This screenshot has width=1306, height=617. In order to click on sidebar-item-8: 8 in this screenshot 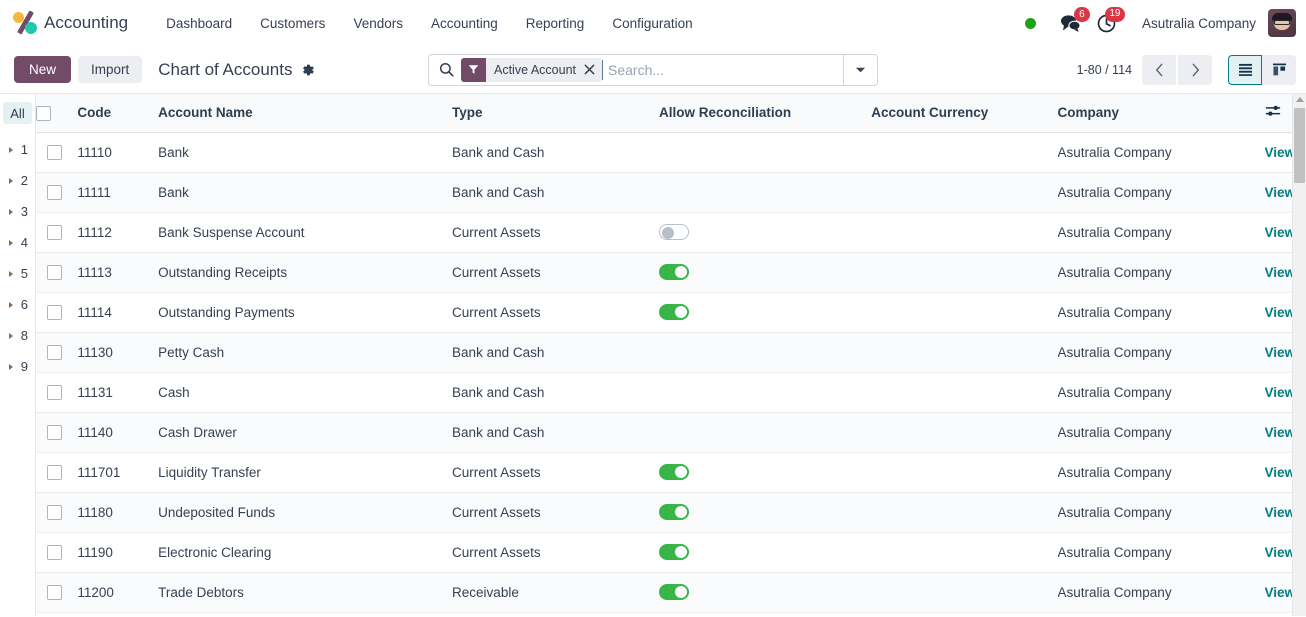, I will do `click(17, 335)`.